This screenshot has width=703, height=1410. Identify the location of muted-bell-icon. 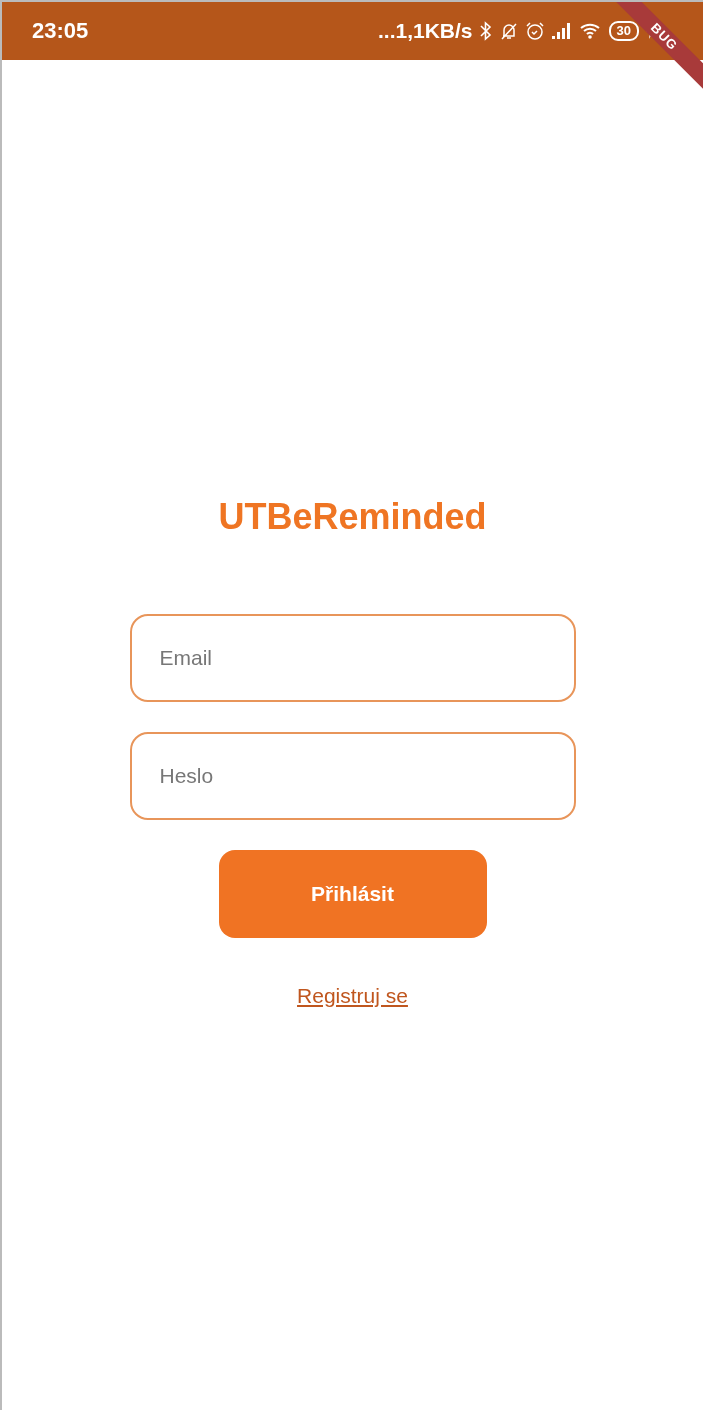
(508, 31).